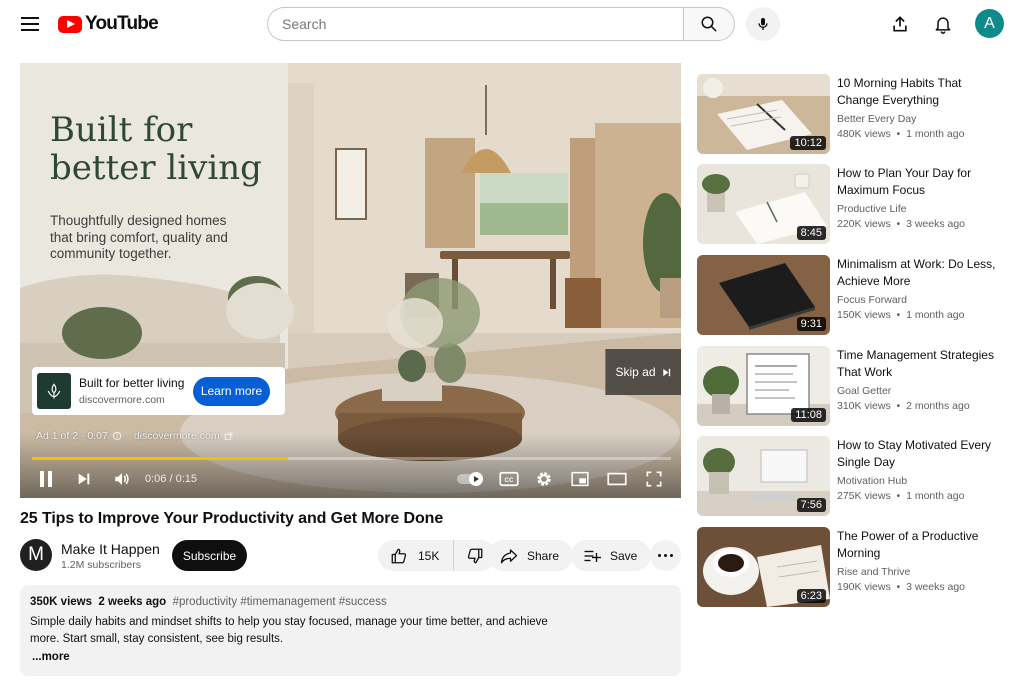 This screenshot has width=1024, height=688. I want to click on like-dislike-group: 15K, so click(437, 555).